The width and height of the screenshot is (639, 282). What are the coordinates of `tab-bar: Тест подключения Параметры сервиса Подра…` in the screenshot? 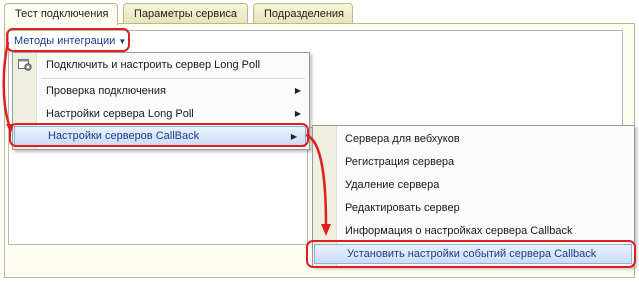 It's located at (319, 12).